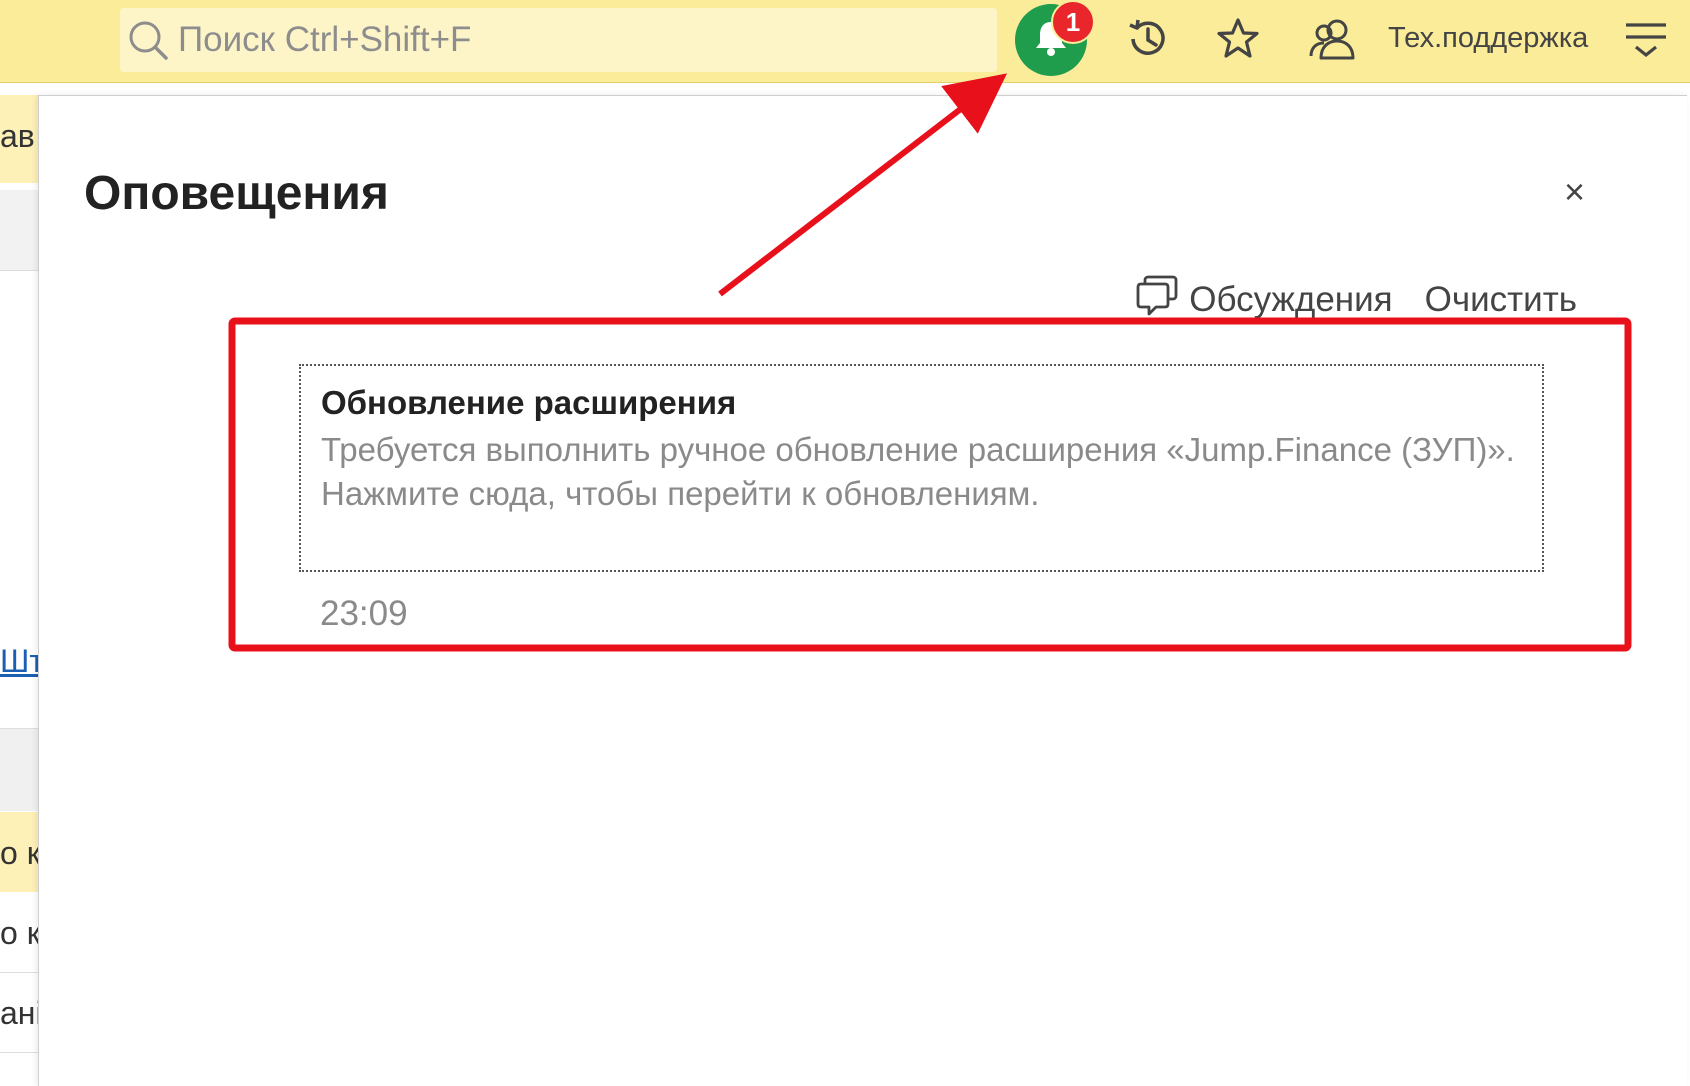 This screenshot has width=1690, height=1086. I want to click on menu-icon, so click(1646, 41).